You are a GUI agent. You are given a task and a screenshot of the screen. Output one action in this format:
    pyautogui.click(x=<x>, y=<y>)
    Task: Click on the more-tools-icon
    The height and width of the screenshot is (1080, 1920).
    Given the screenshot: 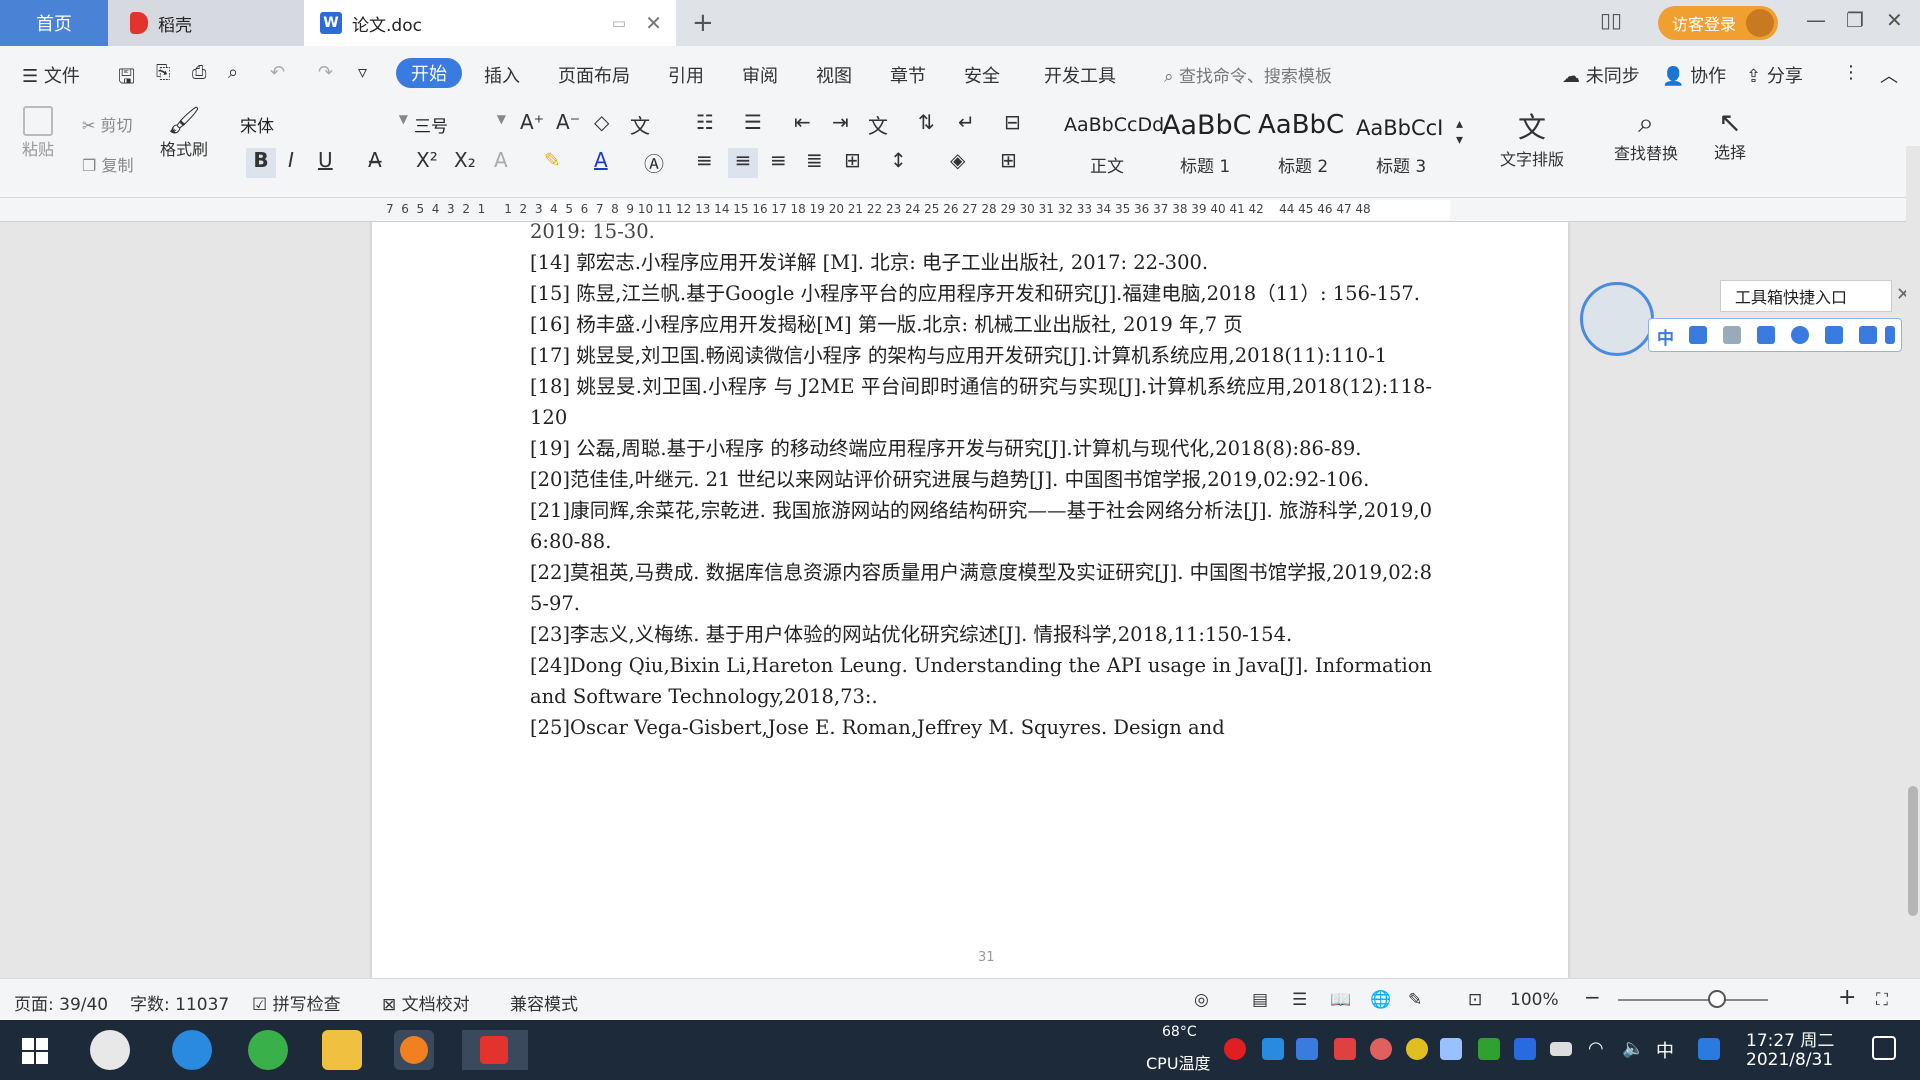 What is the action you would take?
    pyautogui.click(x=1890, y=335)
    